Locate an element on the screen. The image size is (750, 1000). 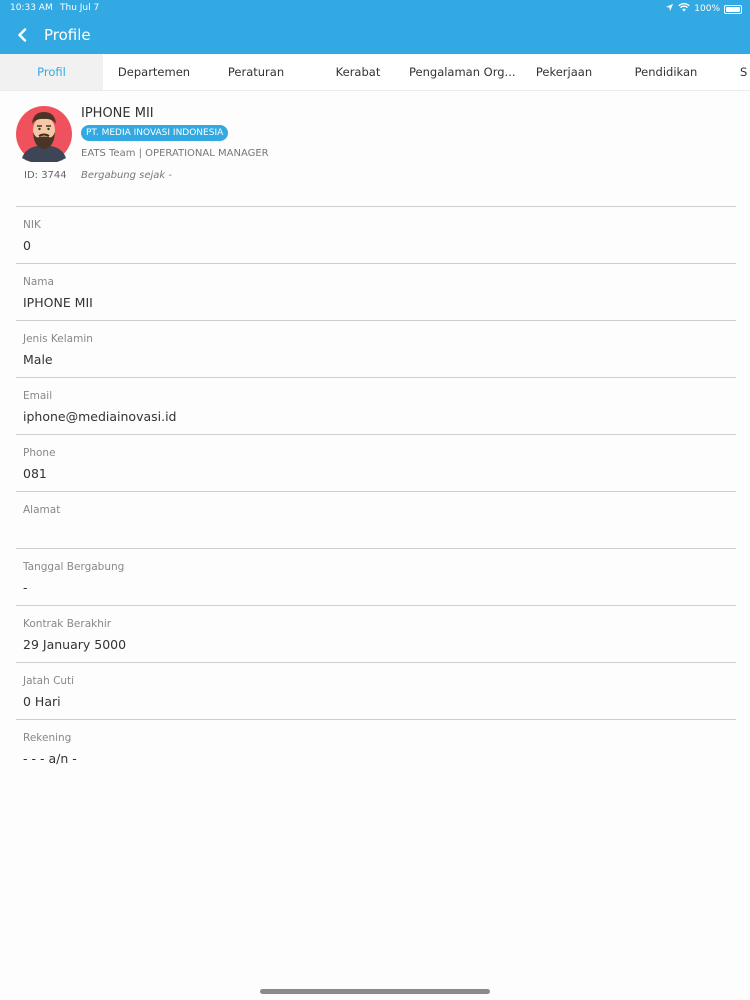
page-title: Profile is located at coordinates (67, 35).